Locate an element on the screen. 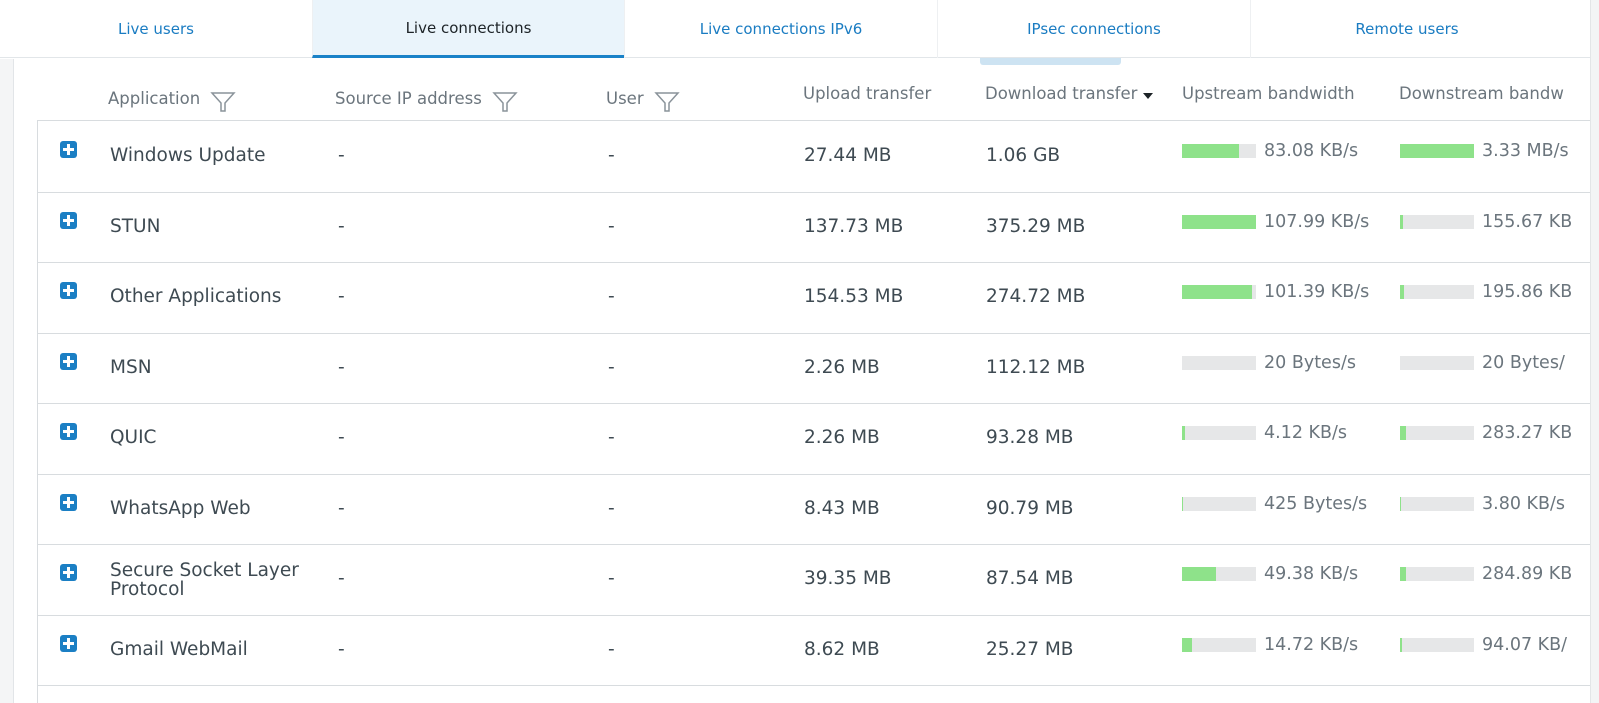 This screenshot has height=703, width=1599. downstream-bandwidth: 155.67 KB is located at coordinates (1486, 222).